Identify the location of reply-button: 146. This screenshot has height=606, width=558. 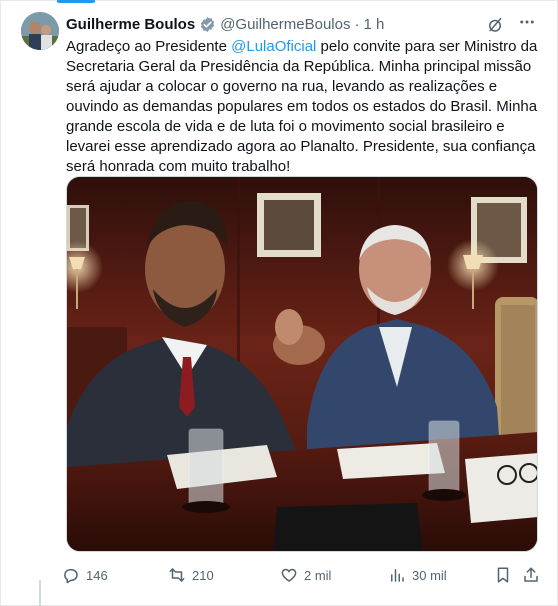
(85, 575).